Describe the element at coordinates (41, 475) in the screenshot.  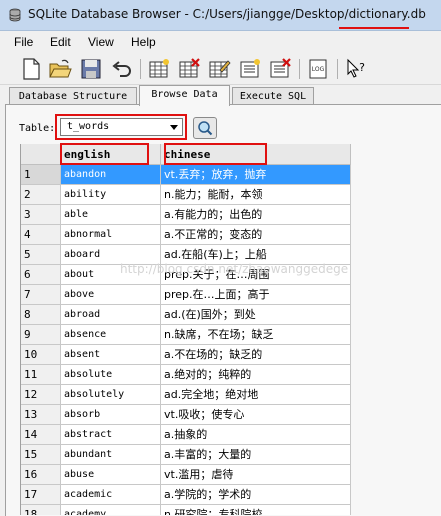
I see `row-number-cell: 16` at that location.